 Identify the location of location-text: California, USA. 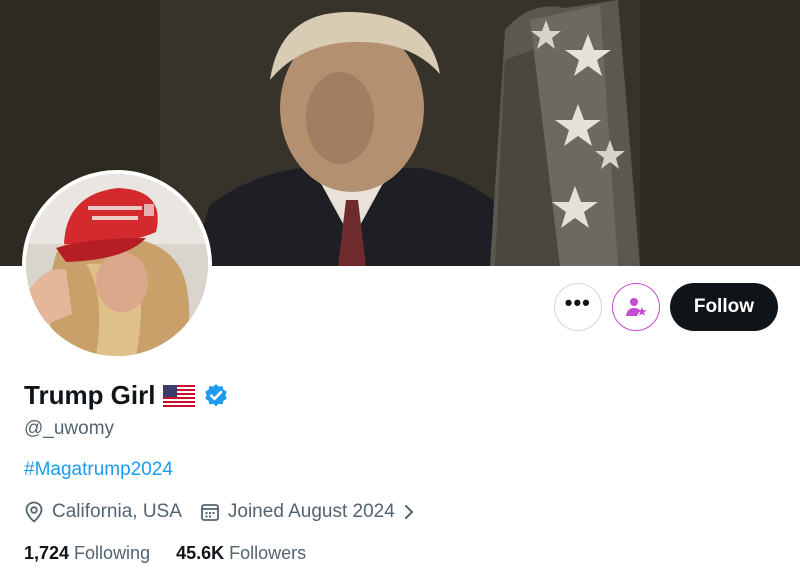
(117, 511).